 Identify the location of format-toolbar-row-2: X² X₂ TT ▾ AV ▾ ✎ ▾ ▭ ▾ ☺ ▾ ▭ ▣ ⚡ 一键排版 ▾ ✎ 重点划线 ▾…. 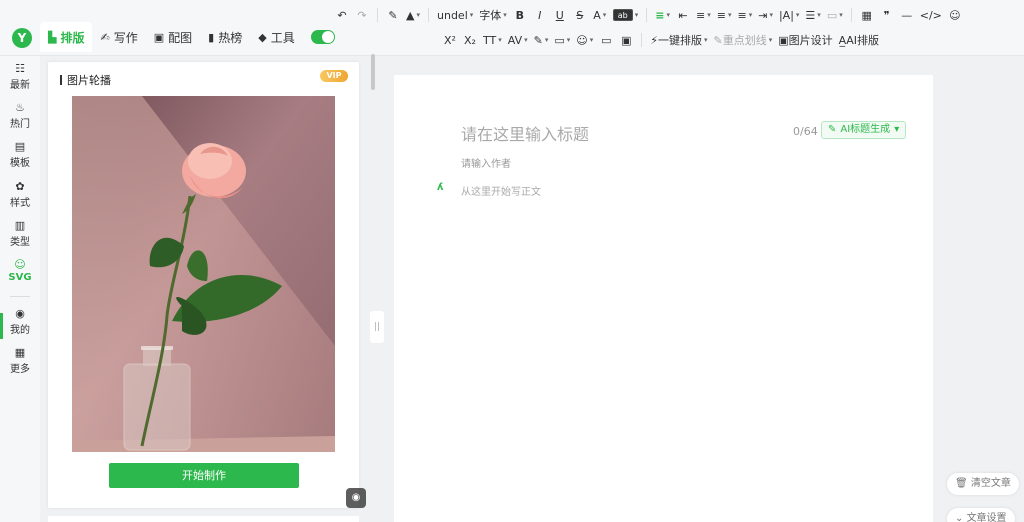
(661, 40).